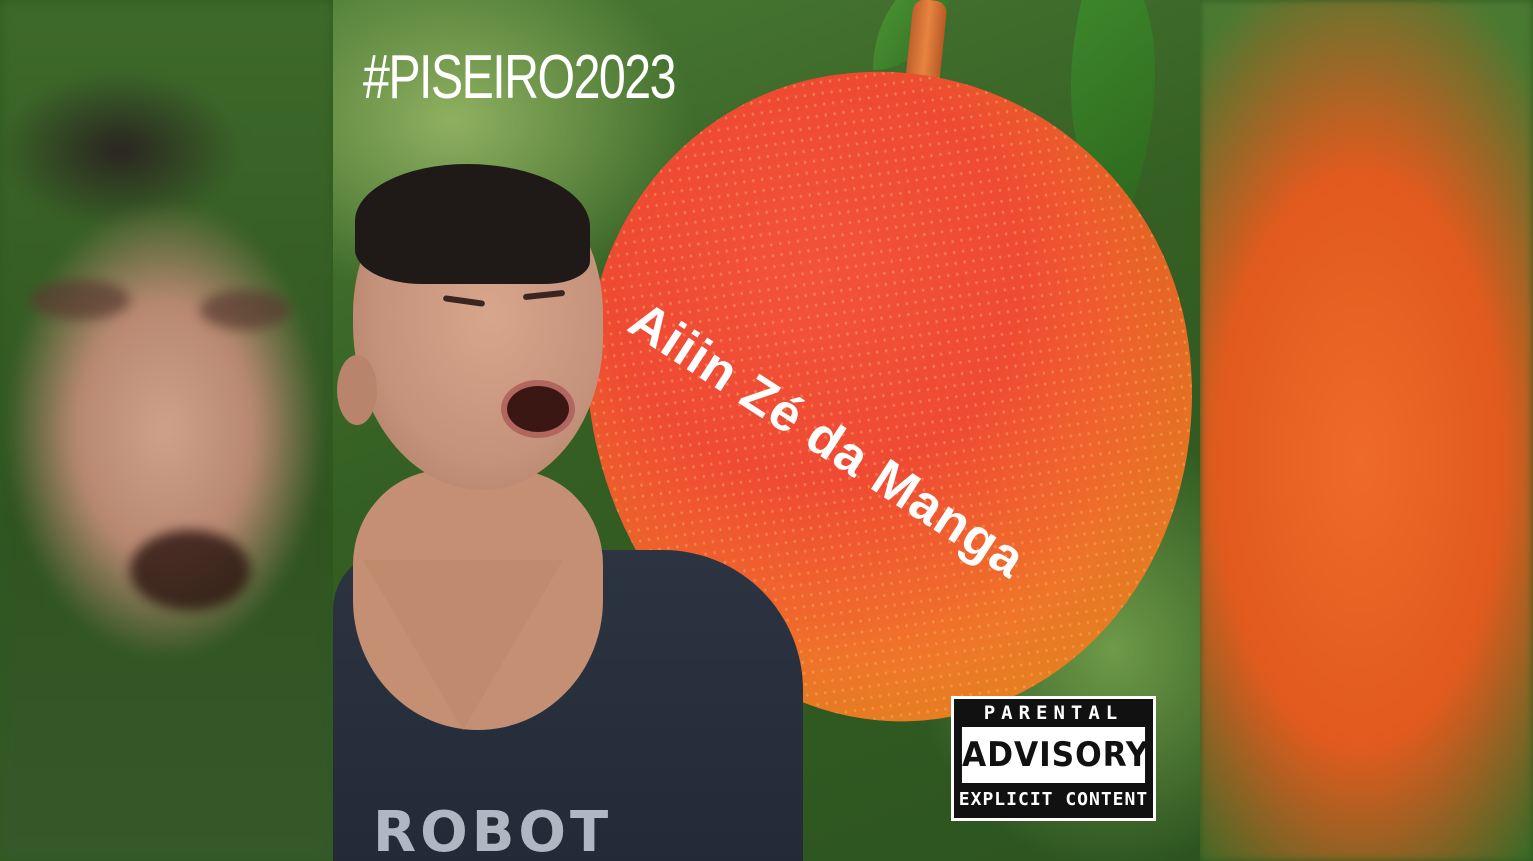 This screenshot has height=861, width=1533. Describe the element at coordinates (519, 77) in the screenshot. I see `hashtag-text: #PISEIRO2023` at that location.